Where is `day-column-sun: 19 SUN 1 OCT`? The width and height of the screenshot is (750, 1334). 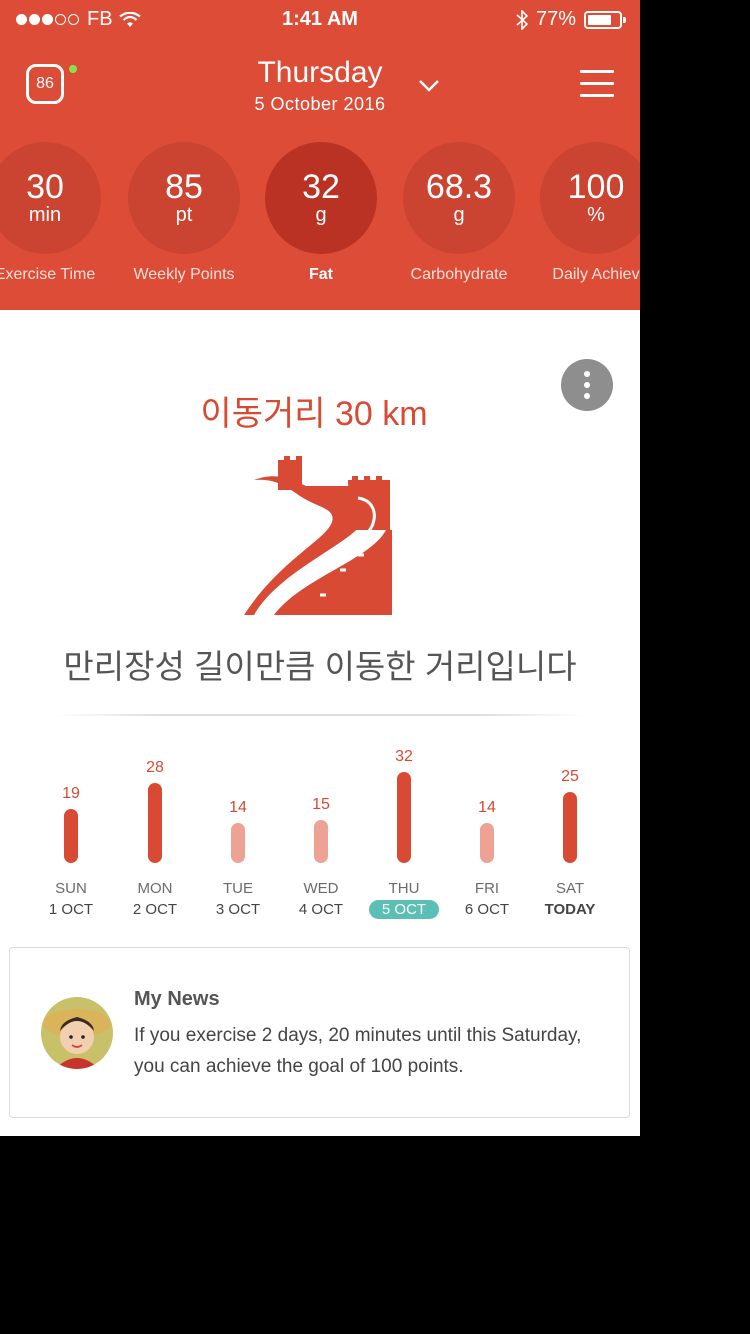 day-column-sun: 19 SUN 1 OCT is located at coordinates (71, 835).